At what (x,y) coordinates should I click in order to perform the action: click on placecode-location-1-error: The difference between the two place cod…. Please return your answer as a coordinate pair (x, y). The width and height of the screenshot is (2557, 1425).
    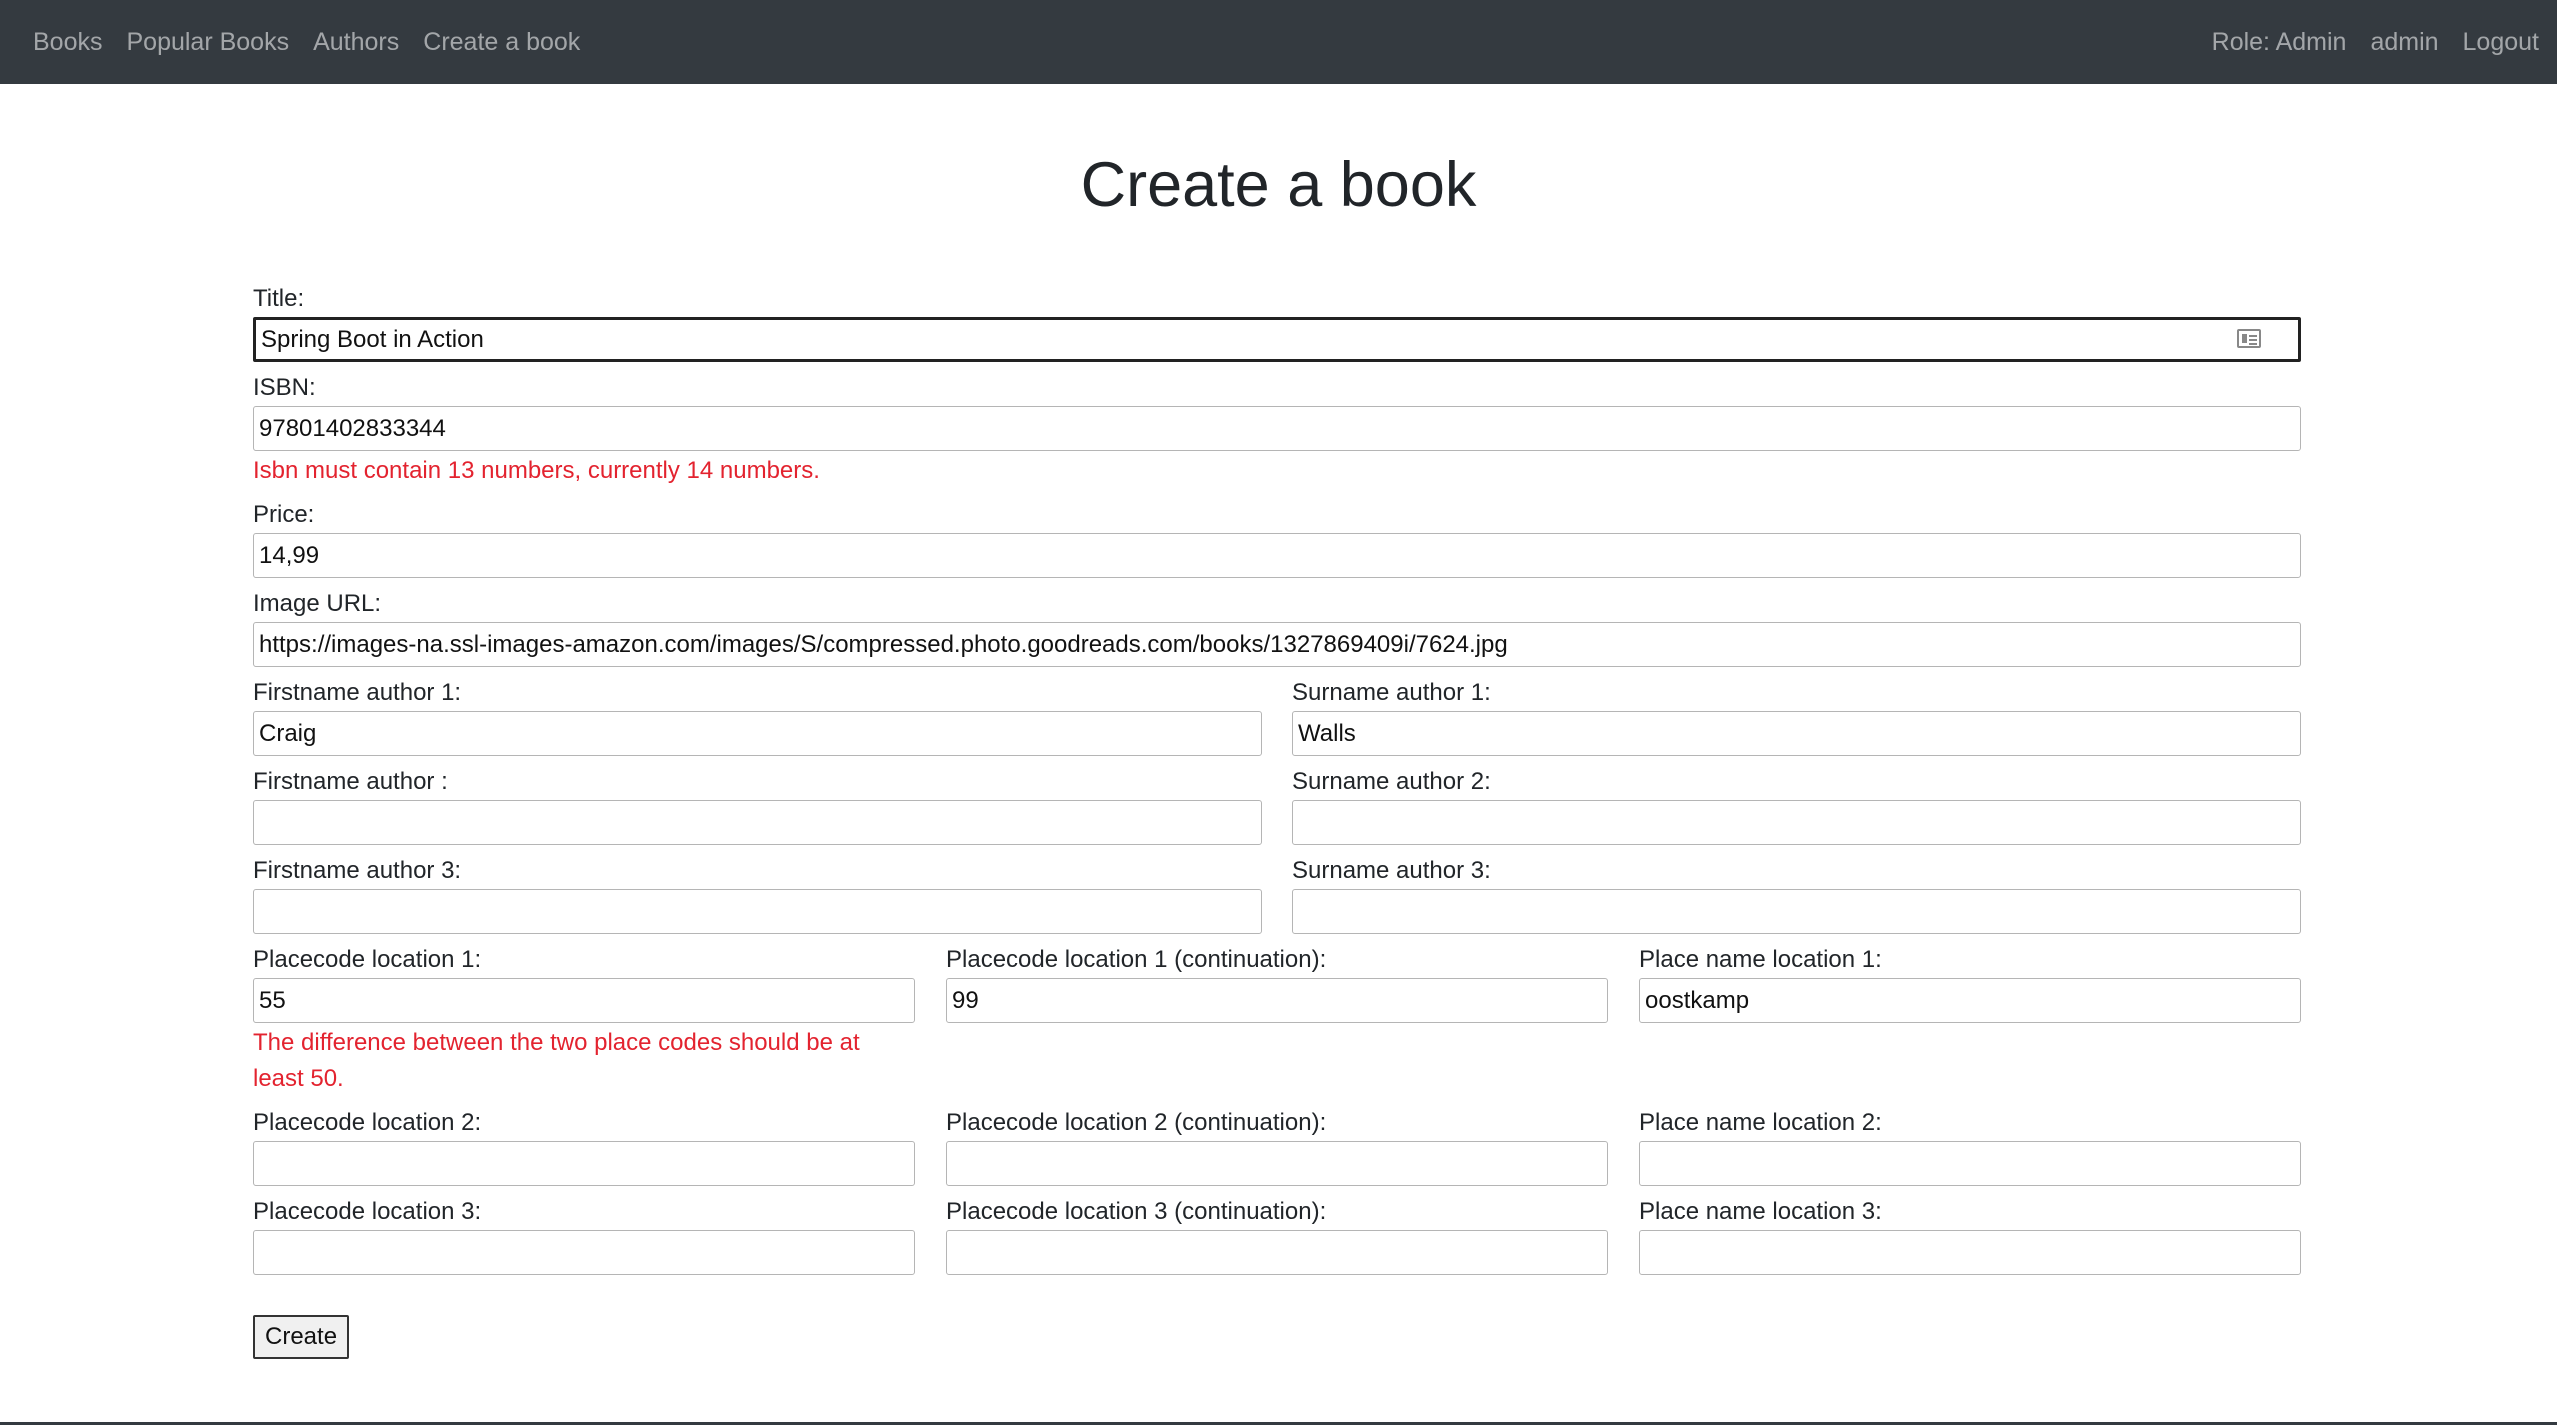
    Looking at the image, I should click on (556, 1060).